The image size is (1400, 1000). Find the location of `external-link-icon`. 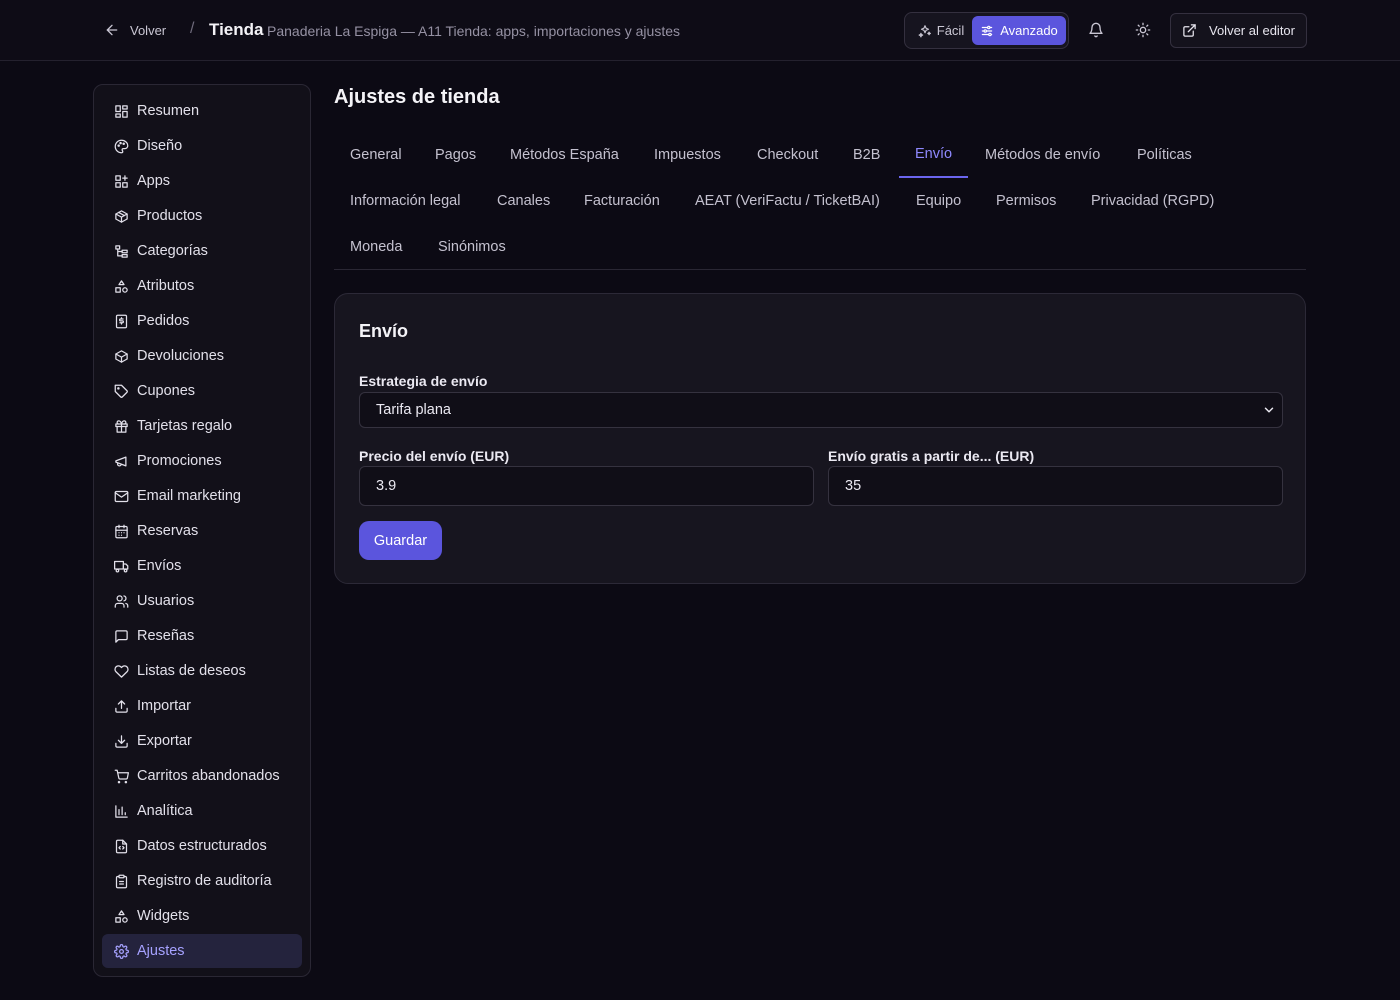

external-link-icon is located at coordinates (1189, 30).